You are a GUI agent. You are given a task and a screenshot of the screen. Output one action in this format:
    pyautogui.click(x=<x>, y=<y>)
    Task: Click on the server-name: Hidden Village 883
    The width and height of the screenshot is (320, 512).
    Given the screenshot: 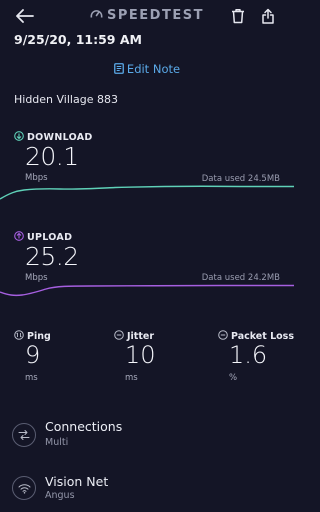 What is the action you would take?
    pyautogui.click(x=66, y=99)
    